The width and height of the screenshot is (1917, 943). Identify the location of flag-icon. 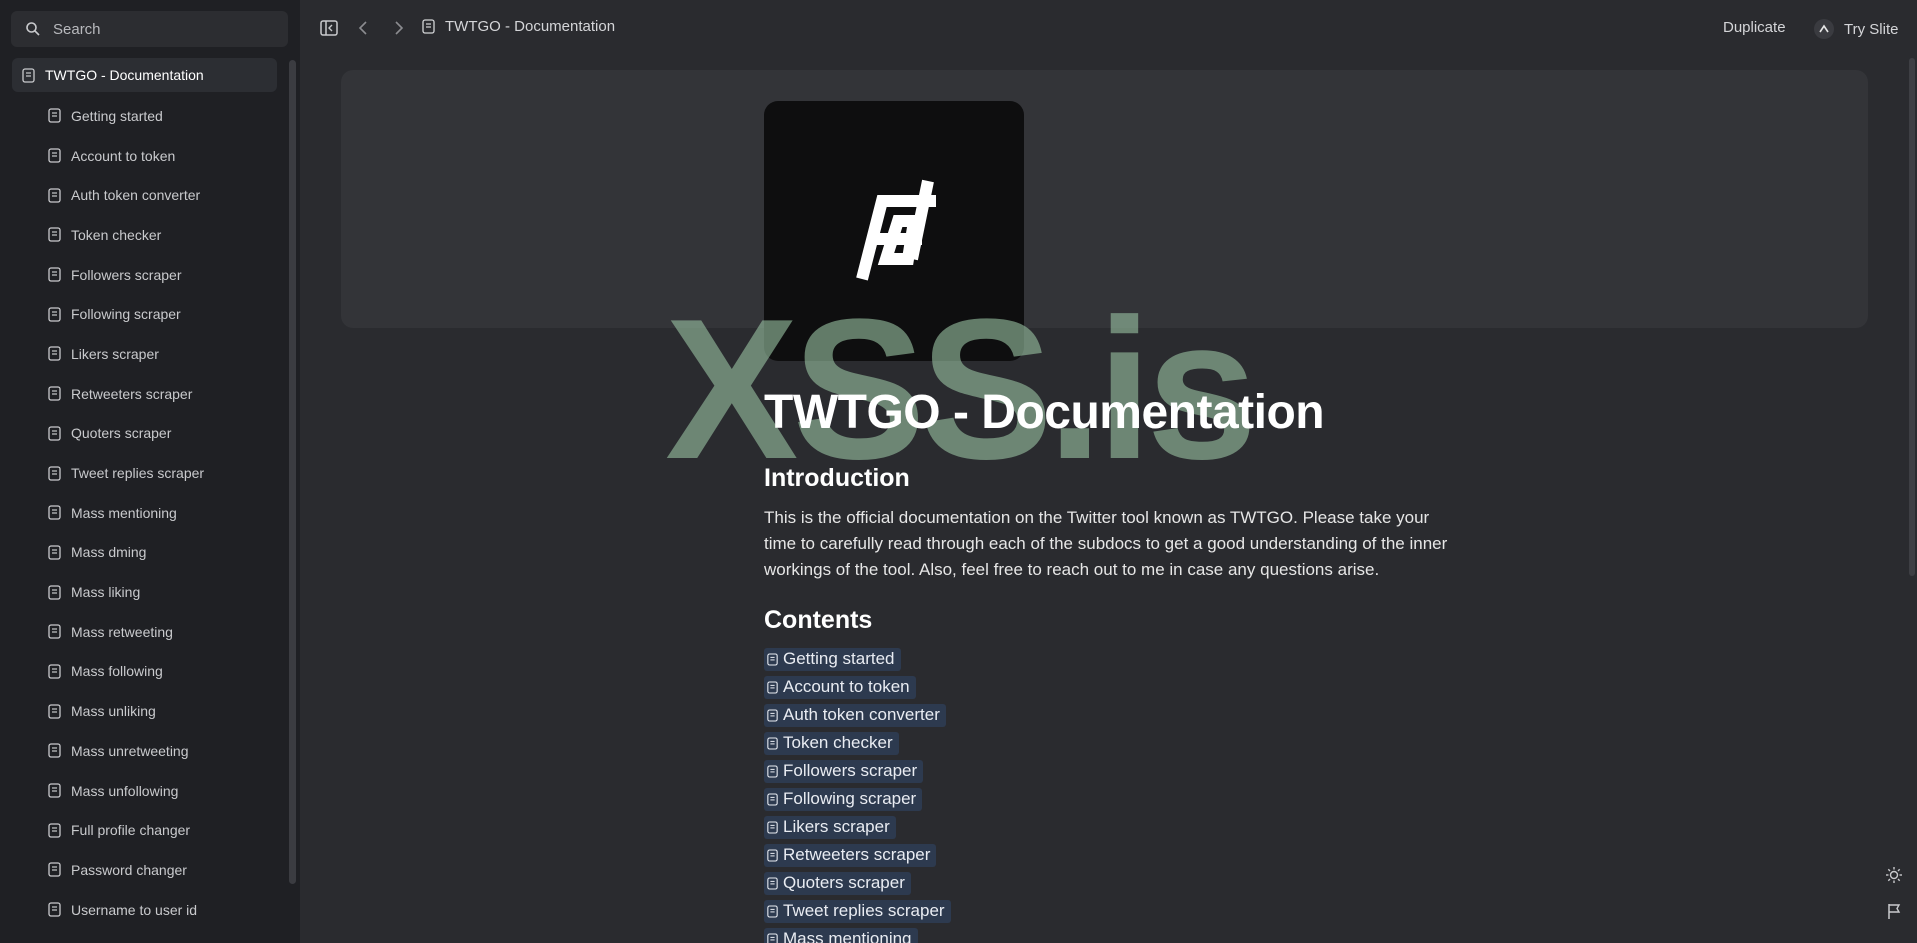
(1894, 911).